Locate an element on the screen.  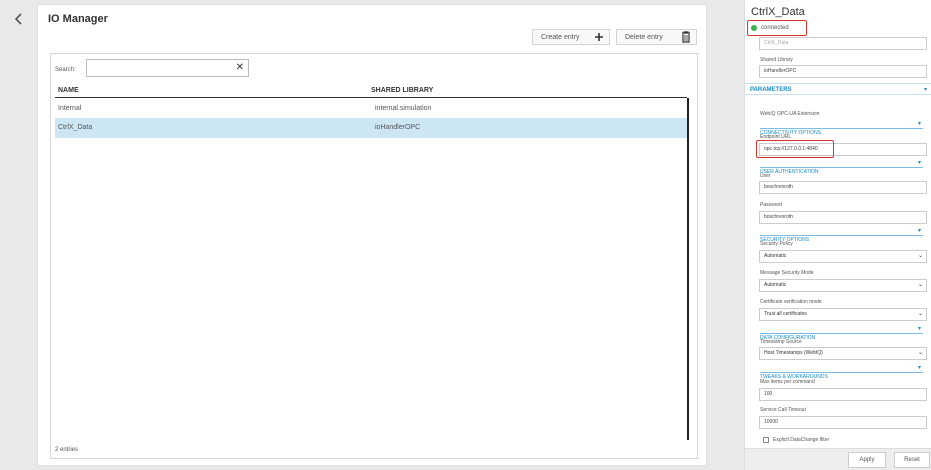
table-scrollbar is located at coordinates (688, 269).